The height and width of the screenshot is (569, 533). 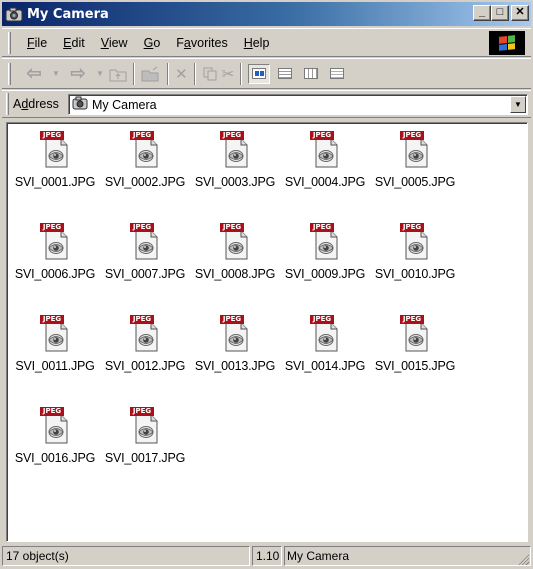 What do you see at coordinates (407, 556) in the screenshot?
I see `status-location-panel: My Camera` at bounding box center [407, 556].